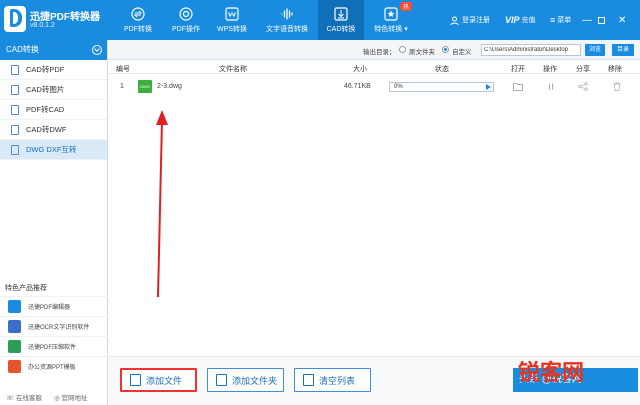 The width and height of the screenshot is (640, 405). I want to click on promo-label: 迅捷PDF压缩软件, so click(52, 348).